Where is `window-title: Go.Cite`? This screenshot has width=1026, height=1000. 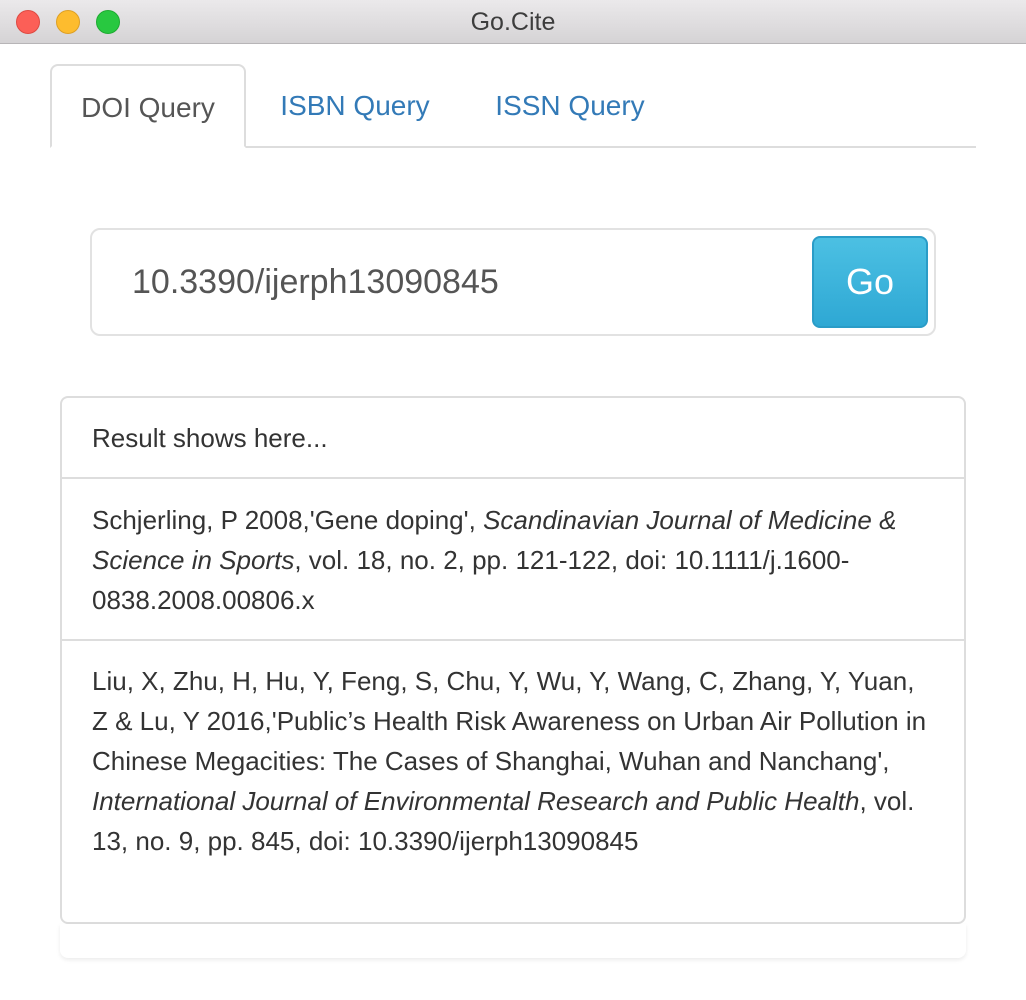 window-title: Go.Cite is located at coordinates (513, 22).